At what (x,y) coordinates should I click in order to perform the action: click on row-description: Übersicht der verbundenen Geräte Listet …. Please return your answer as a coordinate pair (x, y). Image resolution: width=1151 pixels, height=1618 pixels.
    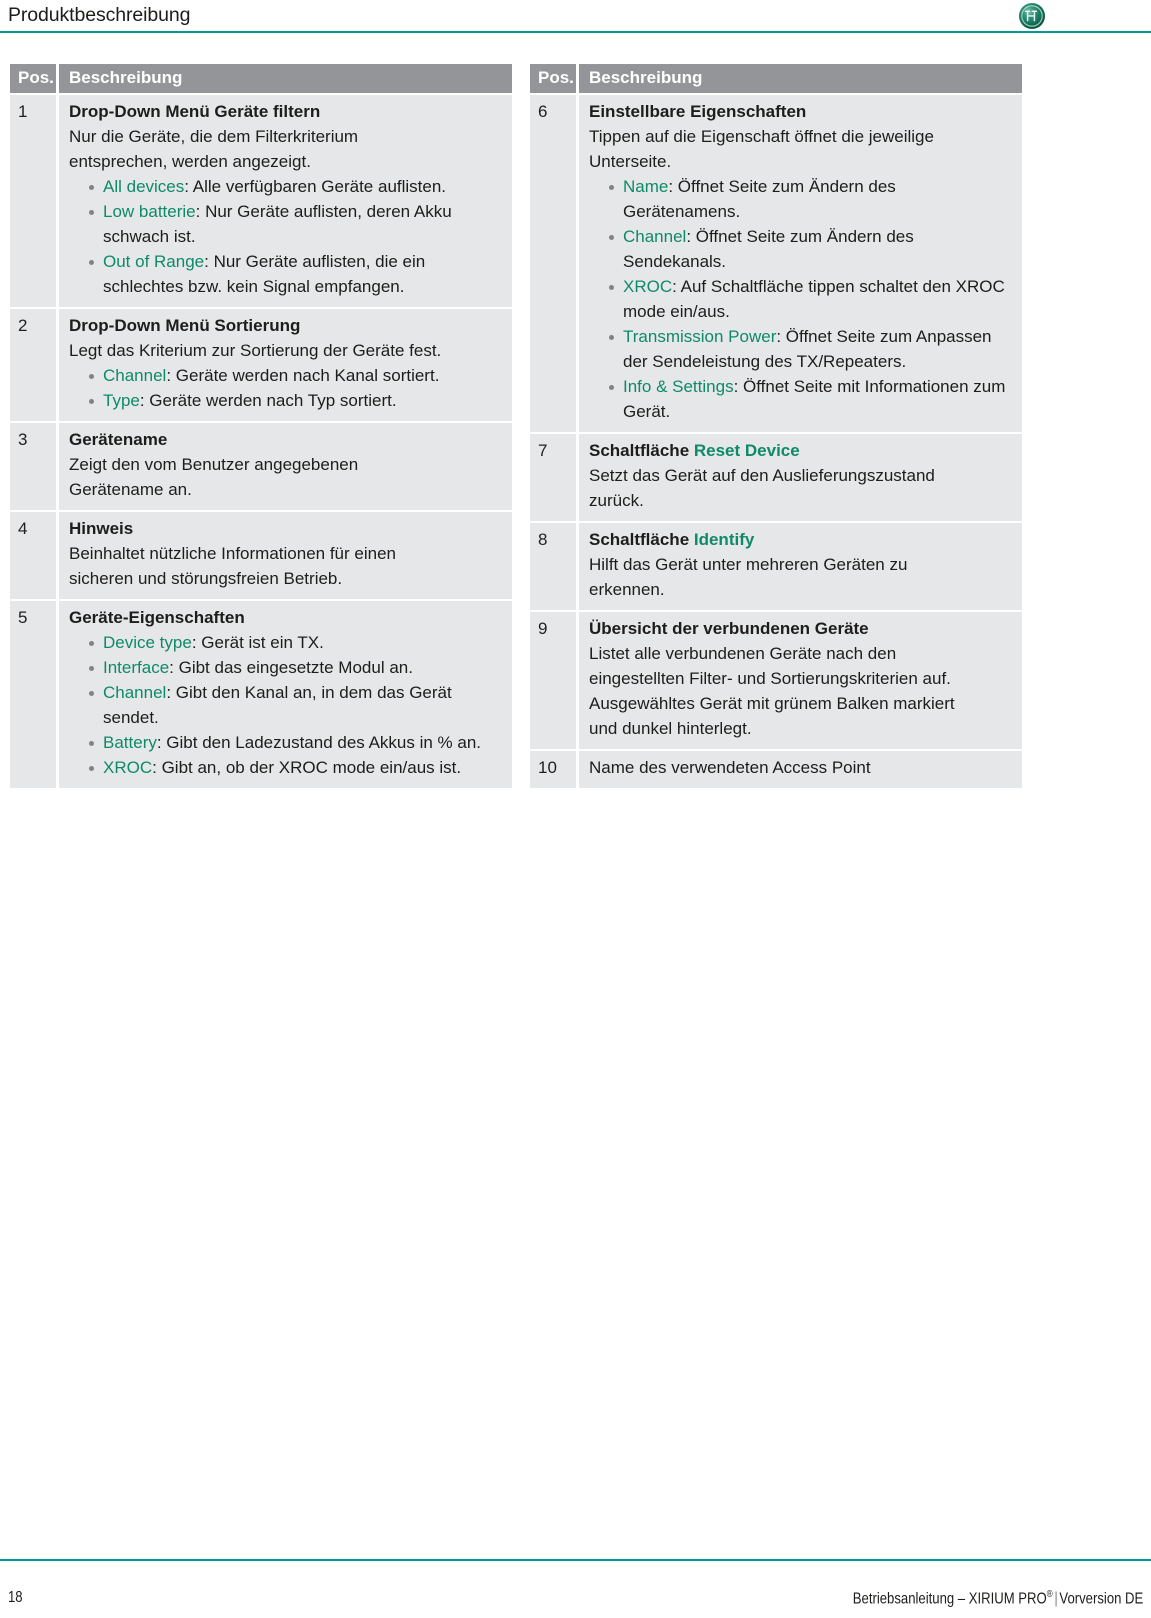
    Looking at the image, I should click on (800, 680).